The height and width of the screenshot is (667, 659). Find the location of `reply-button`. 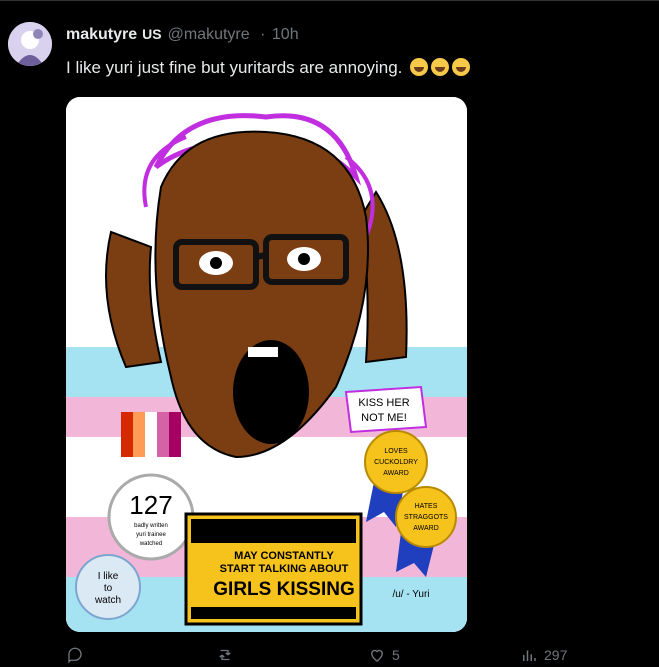

reply-button is located at coordinates (78, 655).